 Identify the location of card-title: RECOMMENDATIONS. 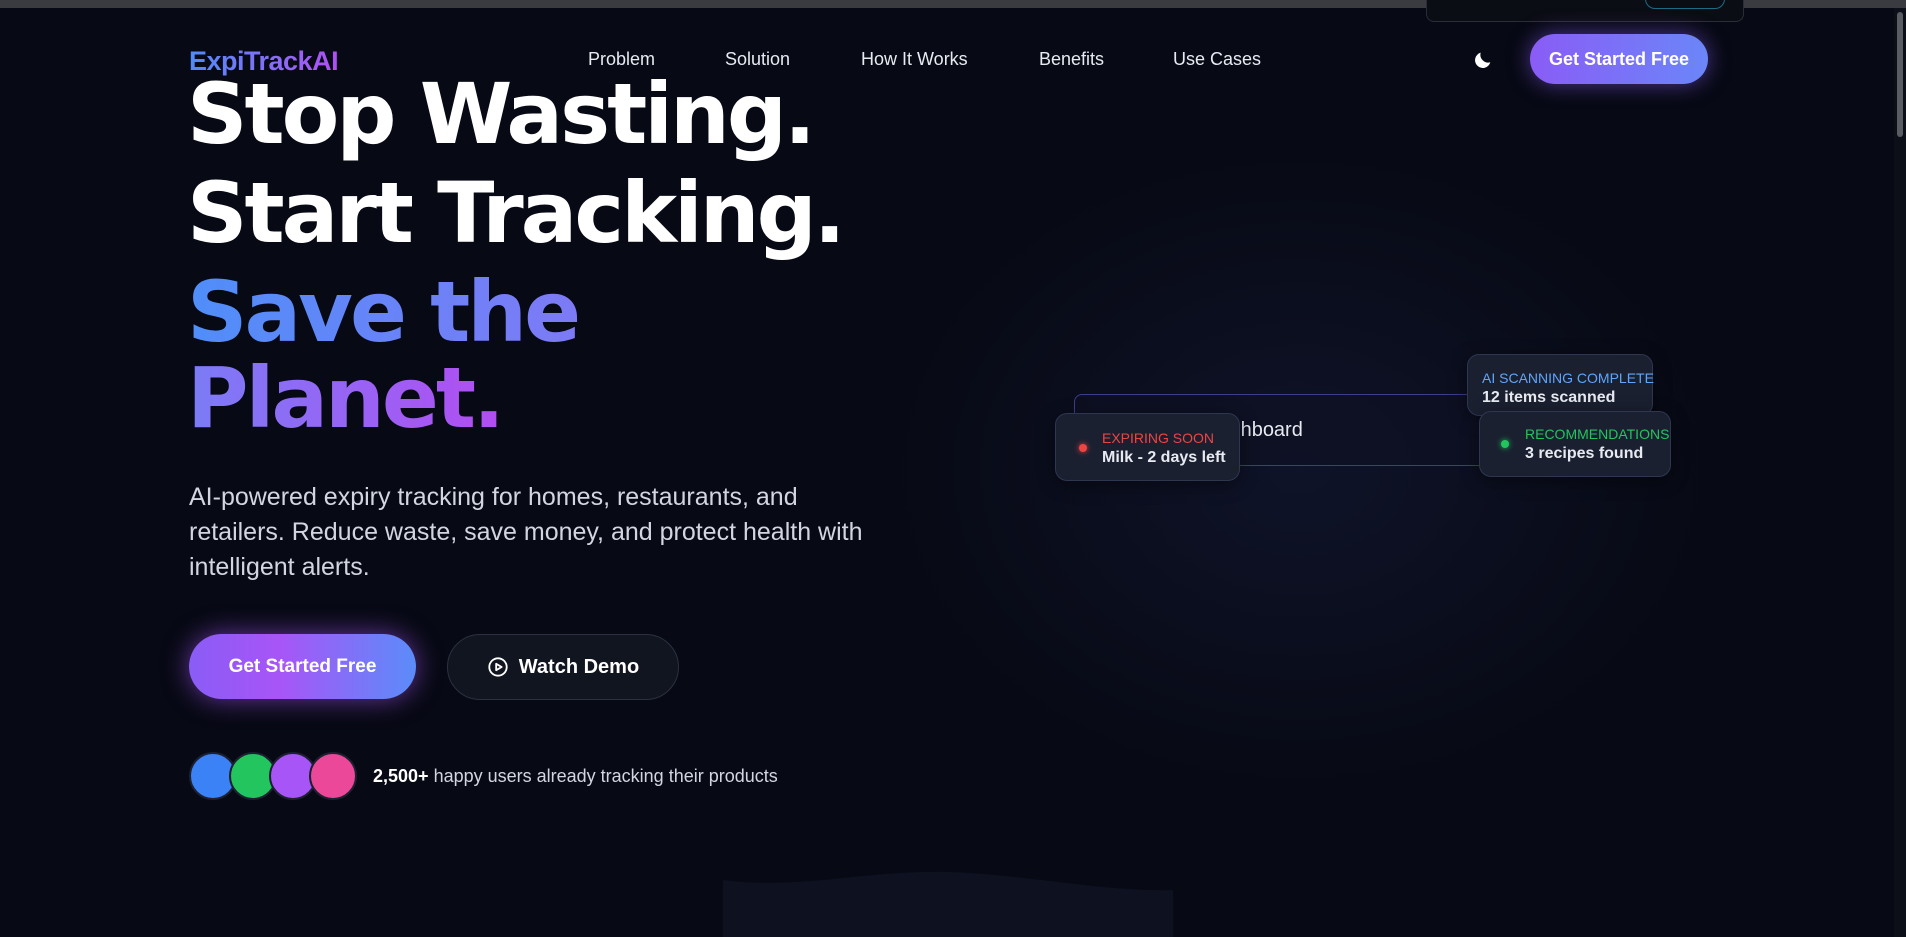
(1597, 434).